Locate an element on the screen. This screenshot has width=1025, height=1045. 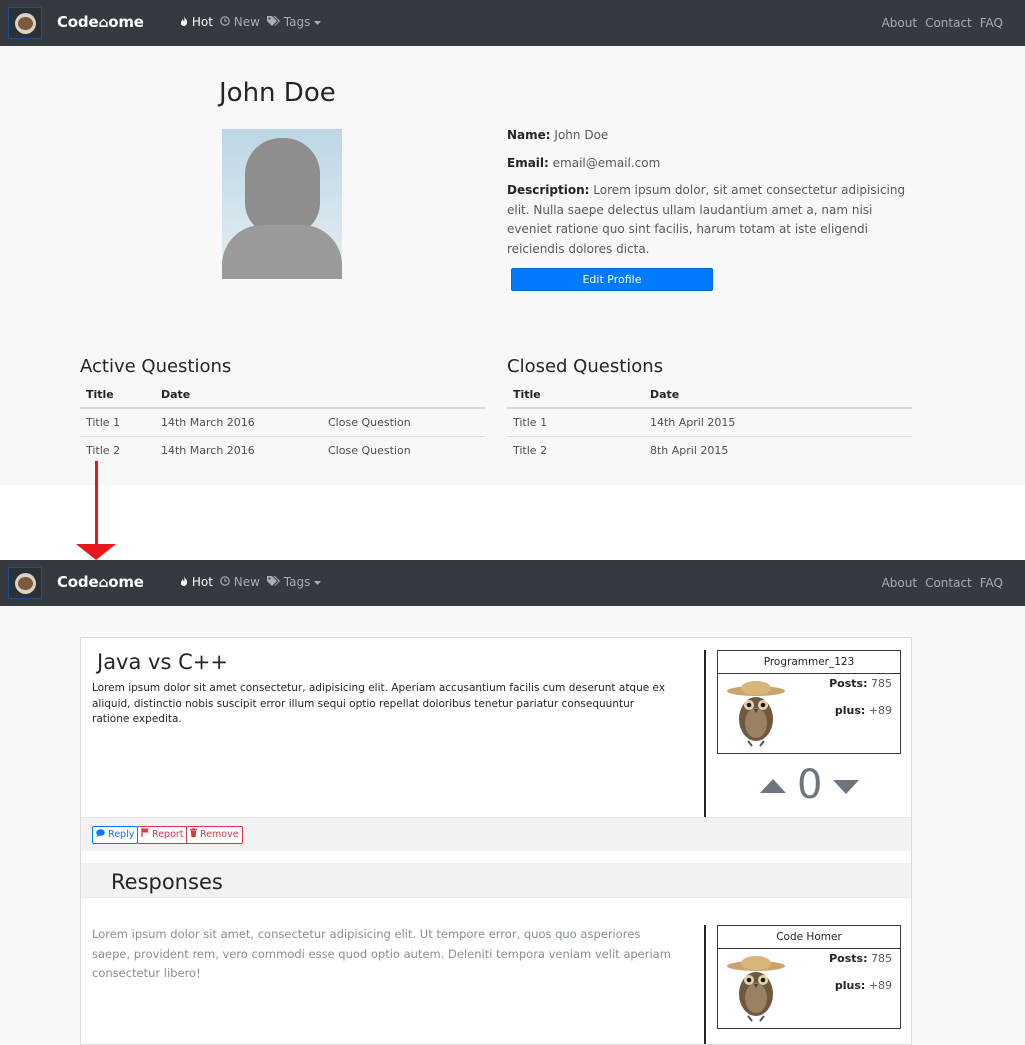
action-bar: Reply Report Remove is located at coordinates (496, 834).